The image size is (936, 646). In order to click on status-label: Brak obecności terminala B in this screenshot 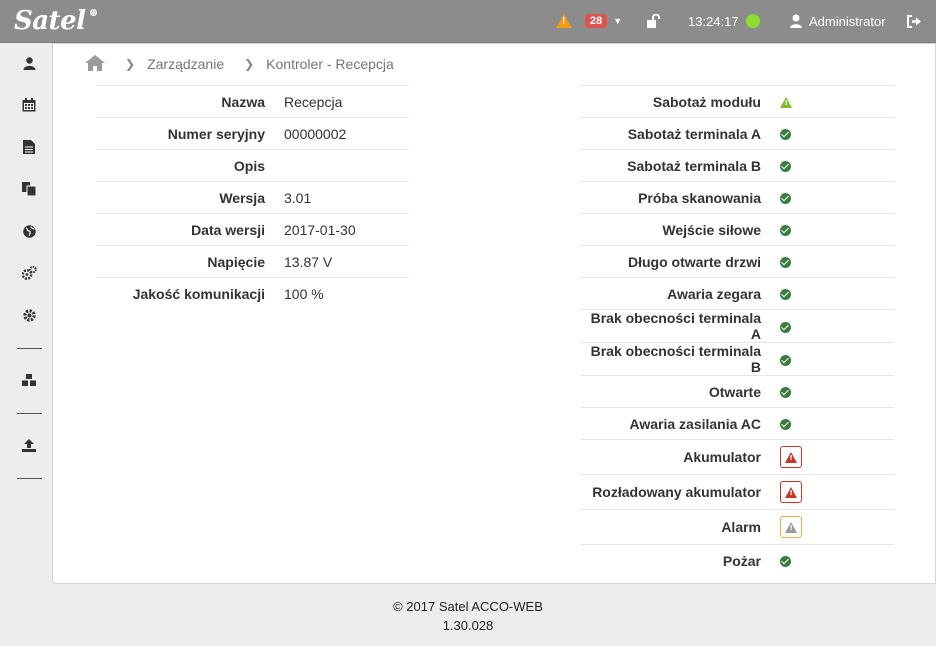, I will do `click(676, 359)`.